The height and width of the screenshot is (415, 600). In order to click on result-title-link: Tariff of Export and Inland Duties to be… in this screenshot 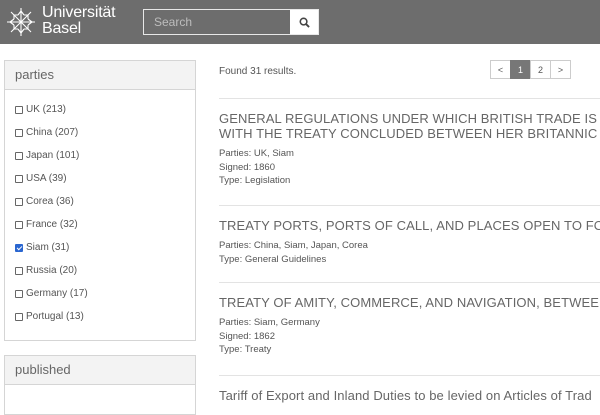, I will do `click(409, 395)`.